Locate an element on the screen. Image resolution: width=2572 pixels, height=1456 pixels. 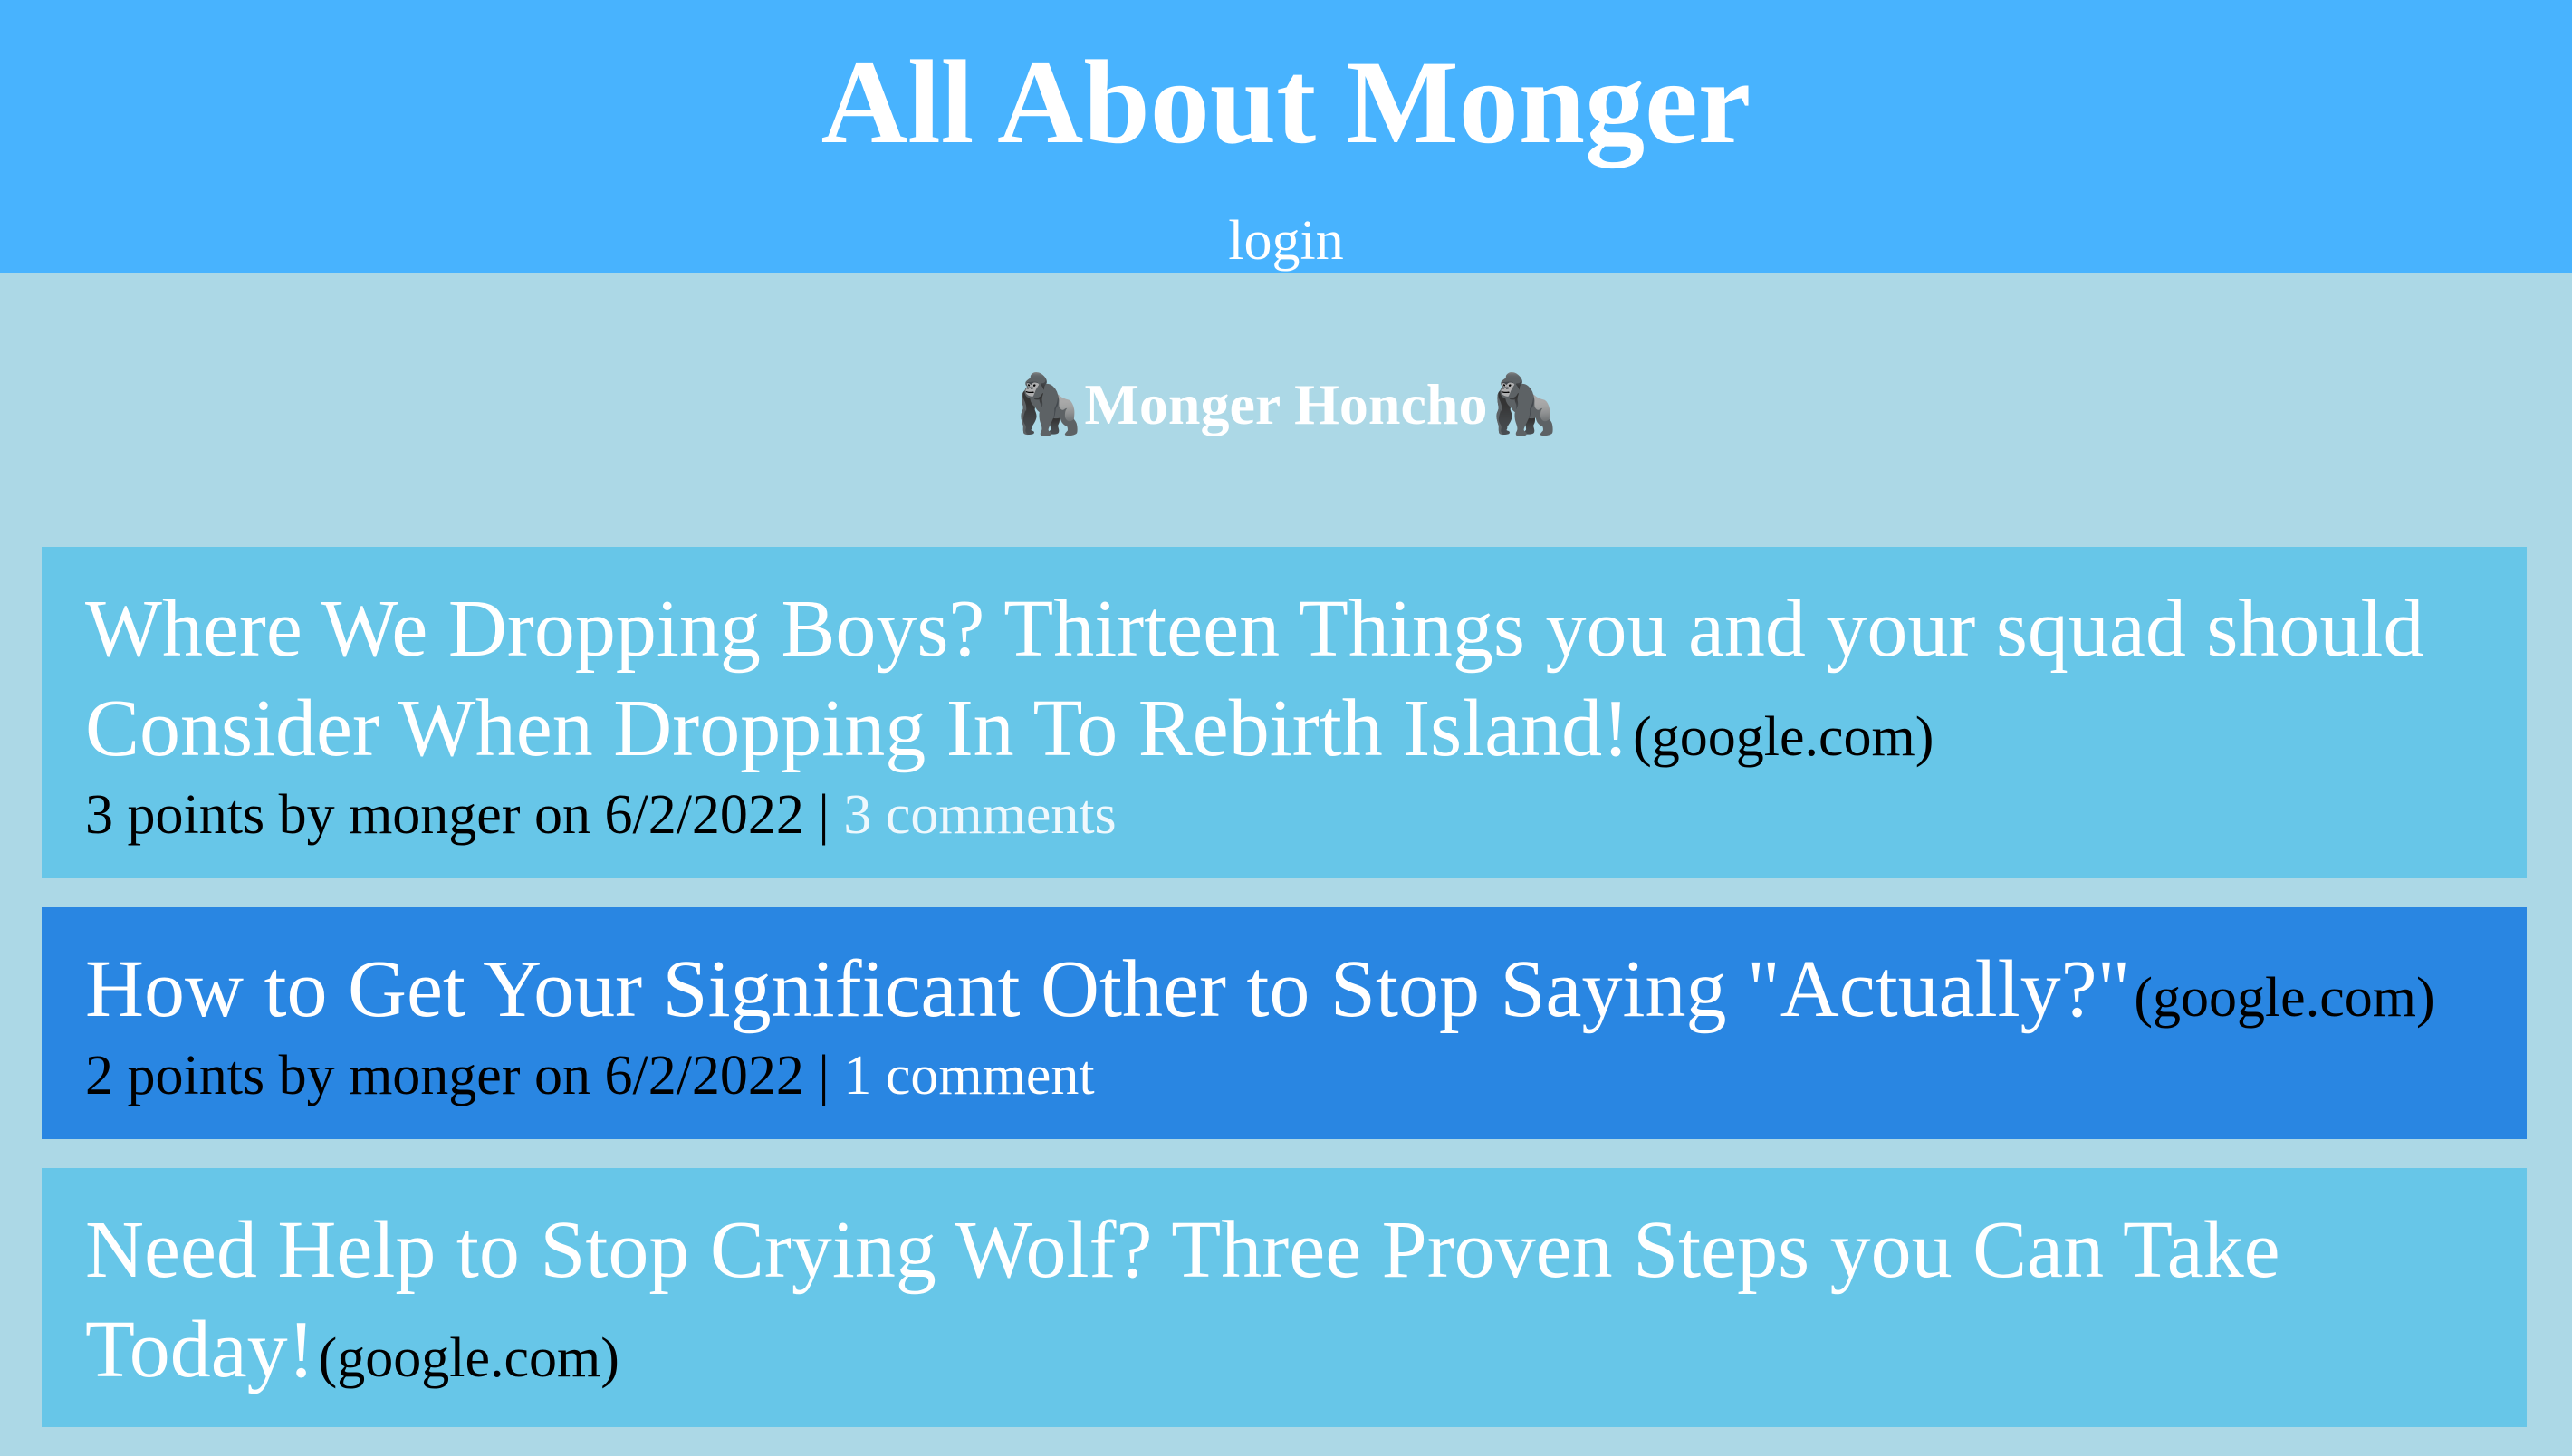
post-meta-text: 2 points by monger on 6/2/2022 | is located at coordinates (464, 1075).